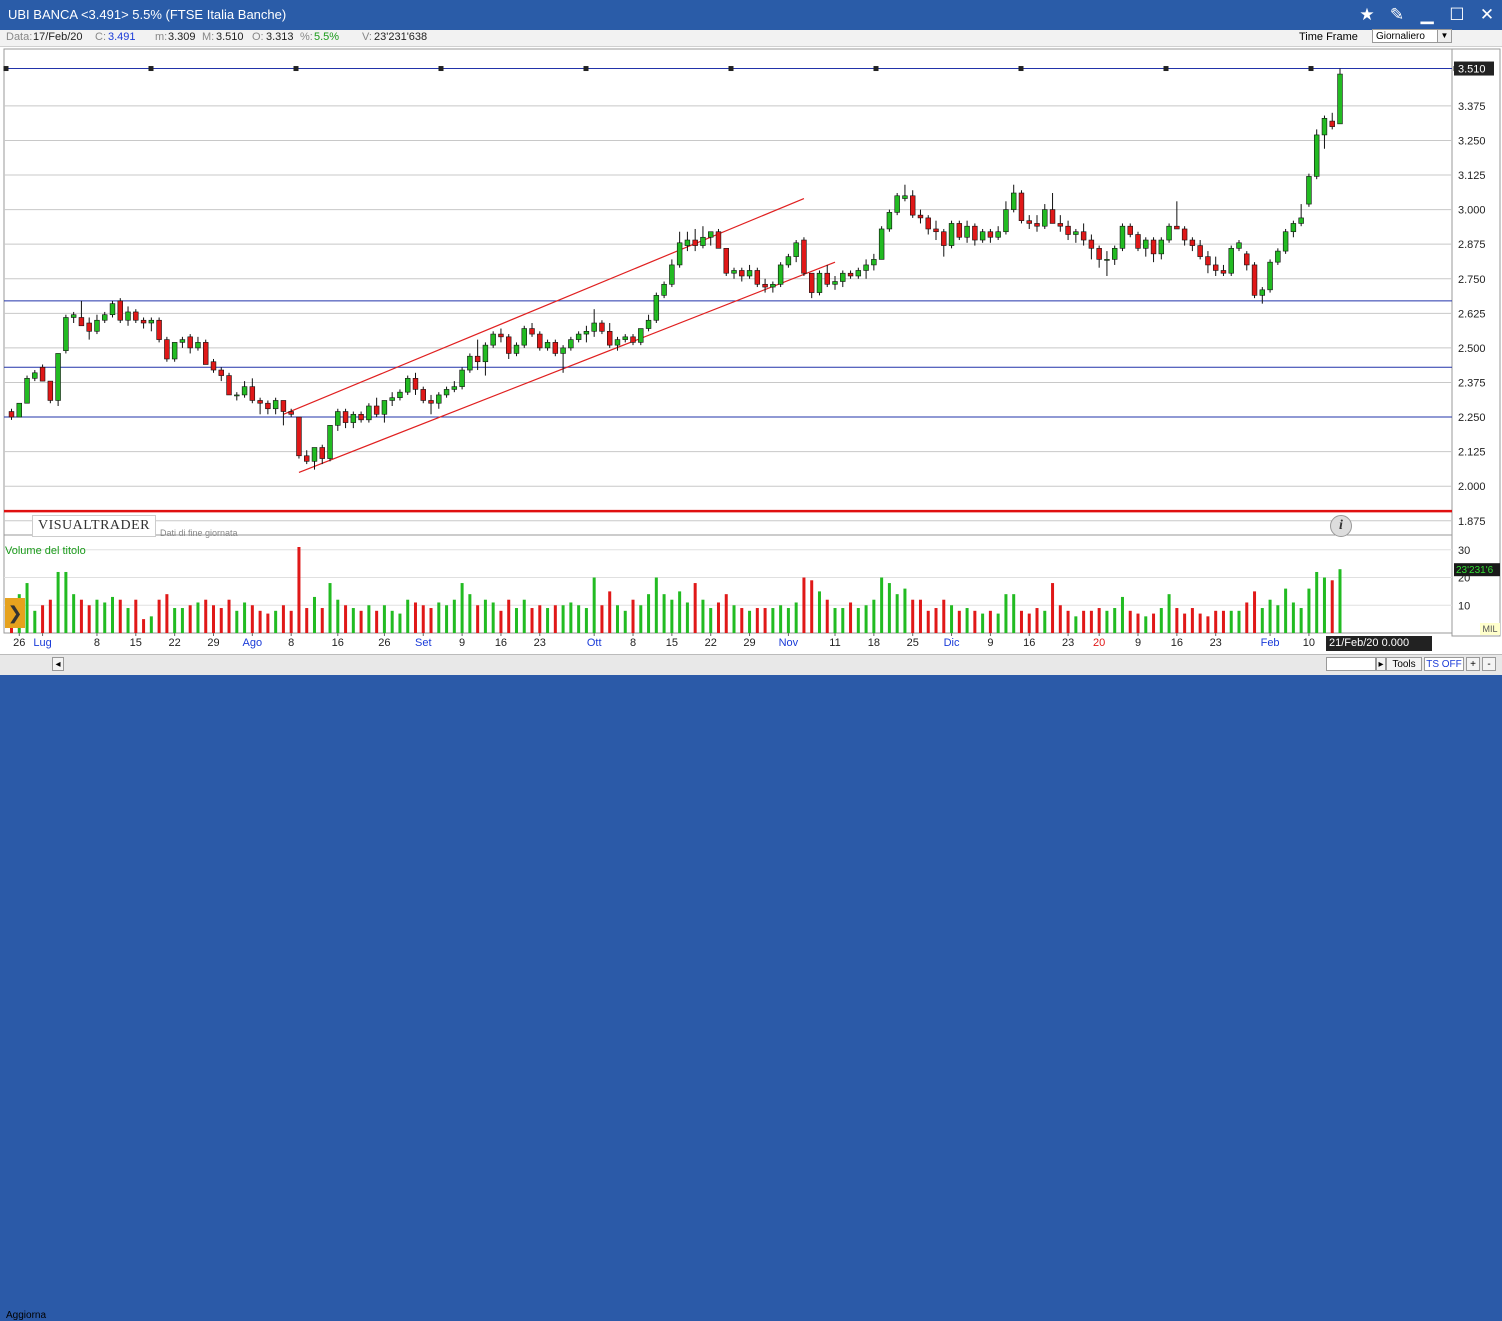 The image size is (1502, 1321). Describe the element at coordinates (1444, 664) in the screenshot. I see `ts-off-button: TS OFF` at that location.